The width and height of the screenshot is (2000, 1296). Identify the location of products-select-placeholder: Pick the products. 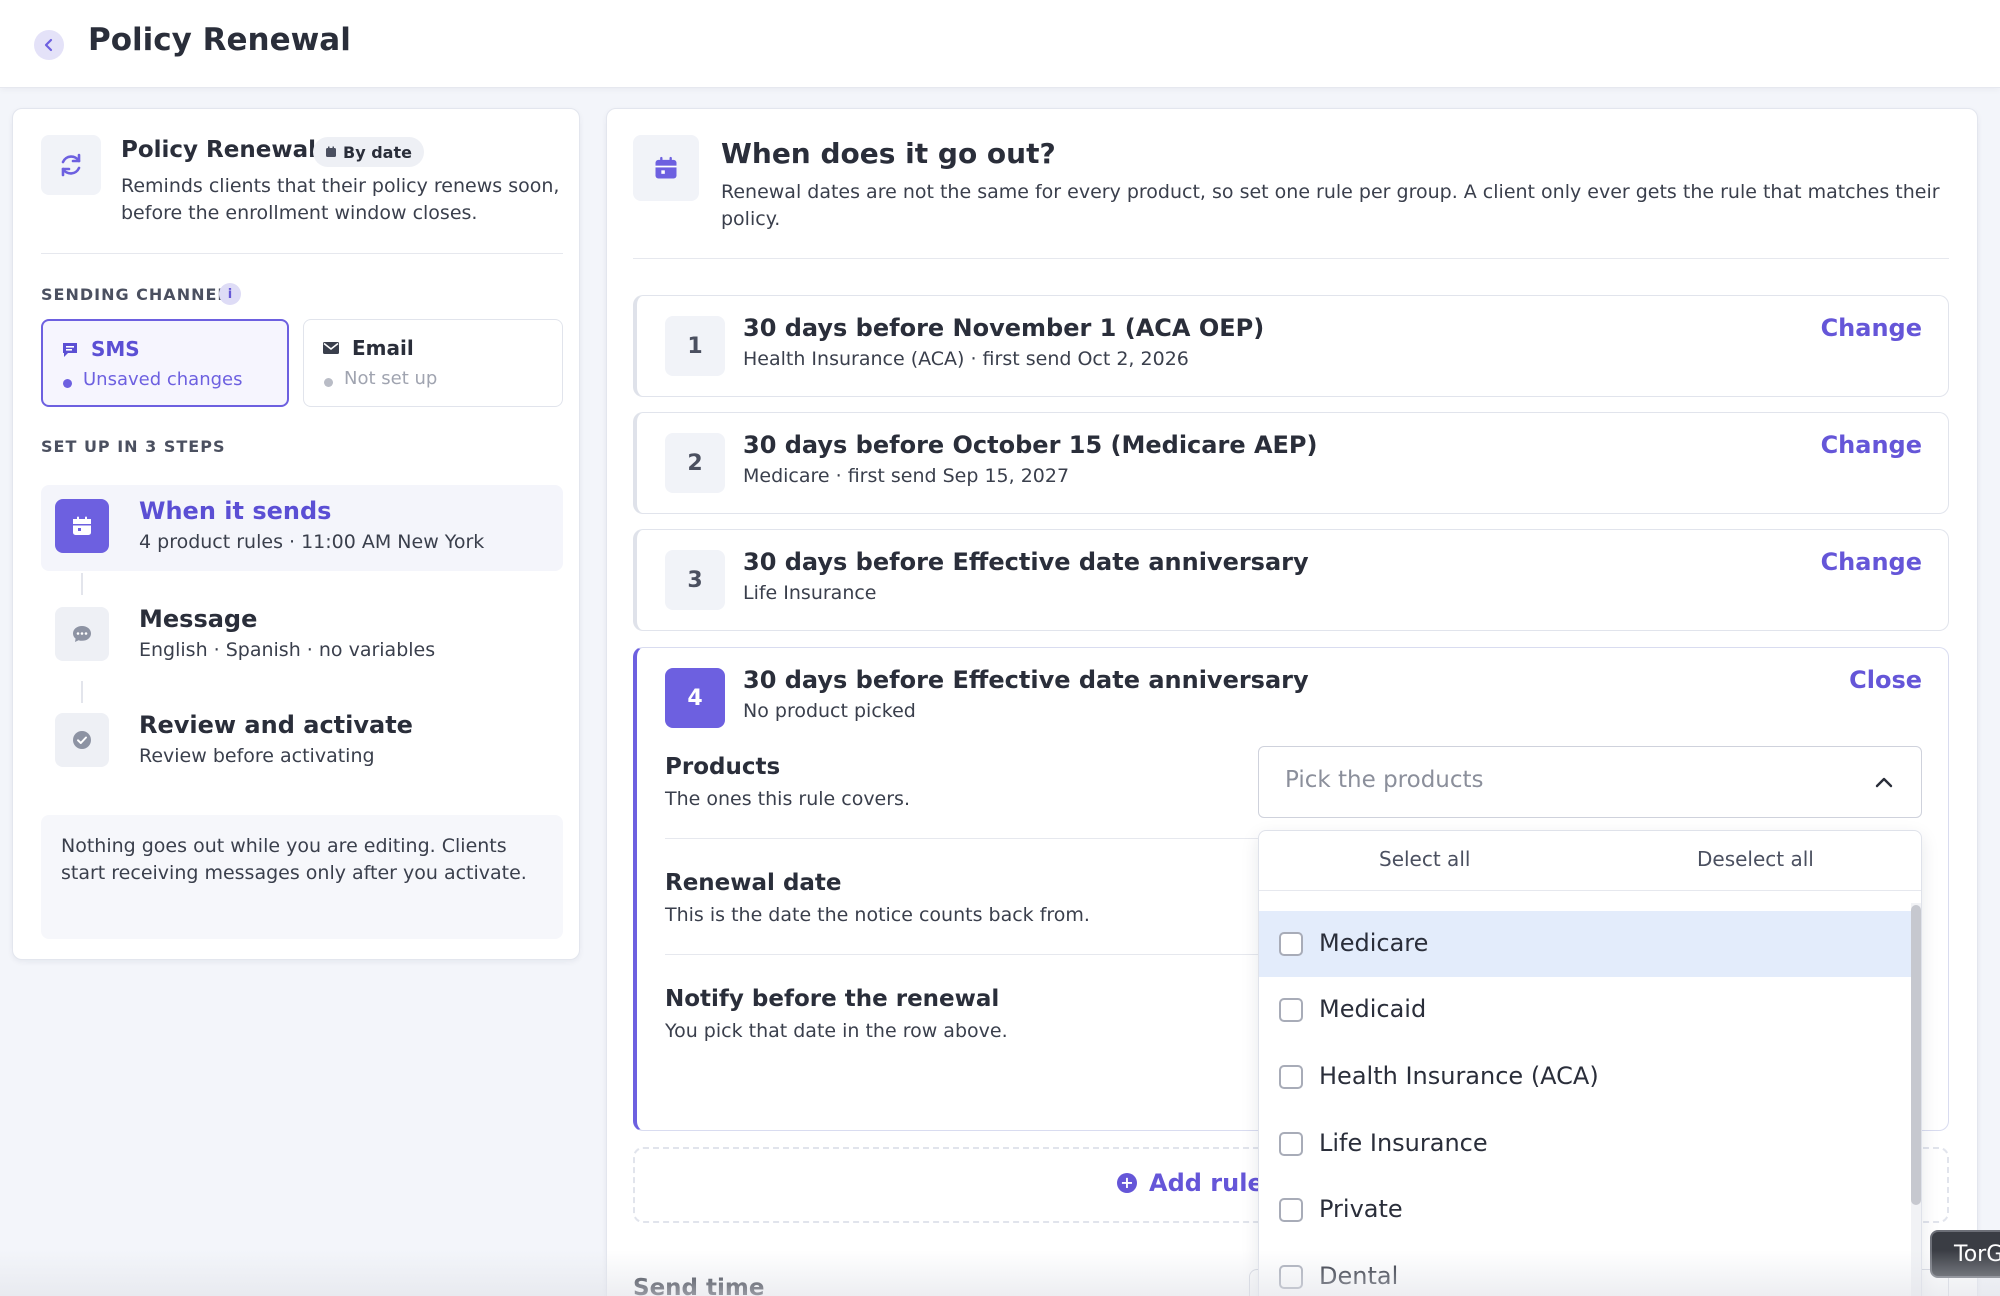
(1384, 780).